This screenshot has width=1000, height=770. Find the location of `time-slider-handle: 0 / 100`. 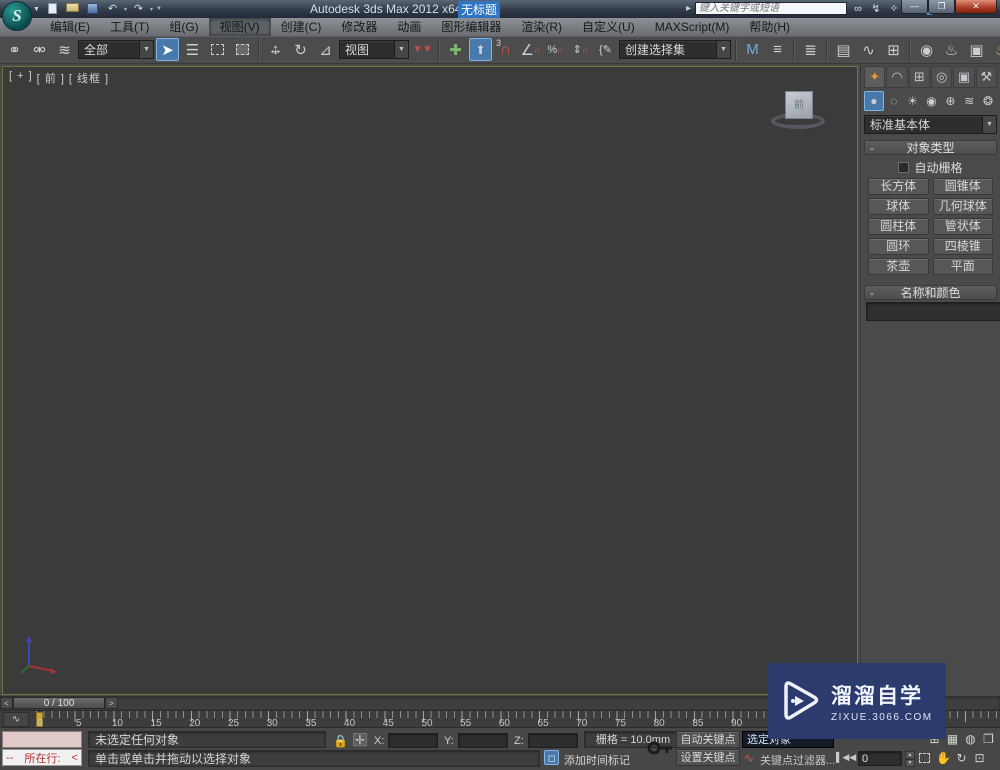

time-slider-handle: 0 / 100 is located at coordinates (59, 703).